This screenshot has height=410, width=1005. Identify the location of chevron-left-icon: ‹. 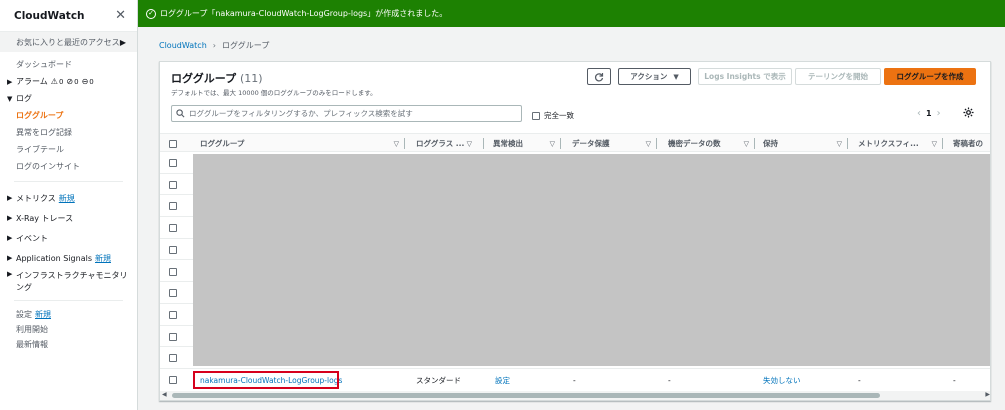
(919, 113).